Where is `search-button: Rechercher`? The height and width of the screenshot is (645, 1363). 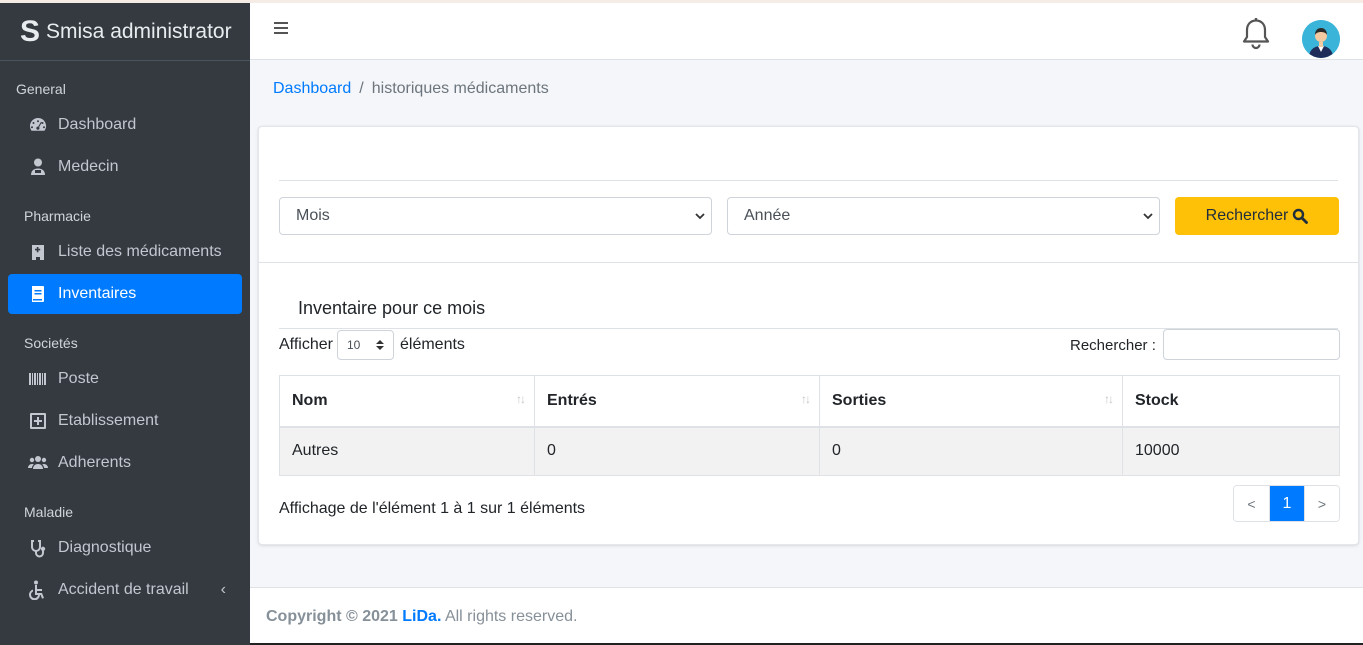 search-button: Rechercher is located at coordinates (1257, 216).